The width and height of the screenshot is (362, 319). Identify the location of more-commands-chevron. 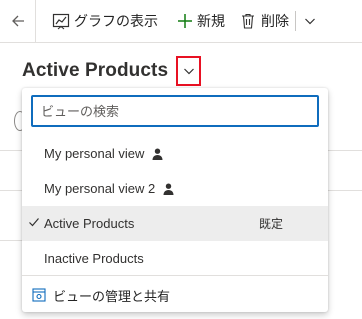
(310, 21).